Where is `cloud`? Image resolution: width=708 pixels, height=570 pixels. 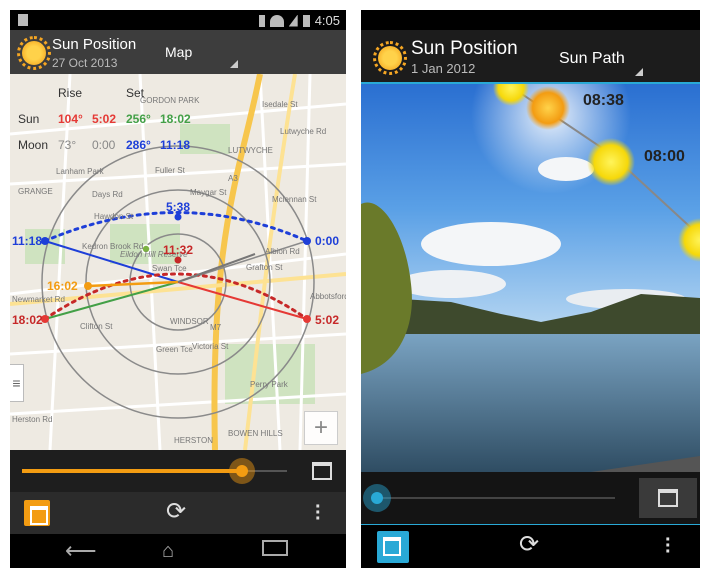
cloud is located at coordinates (566, 169).